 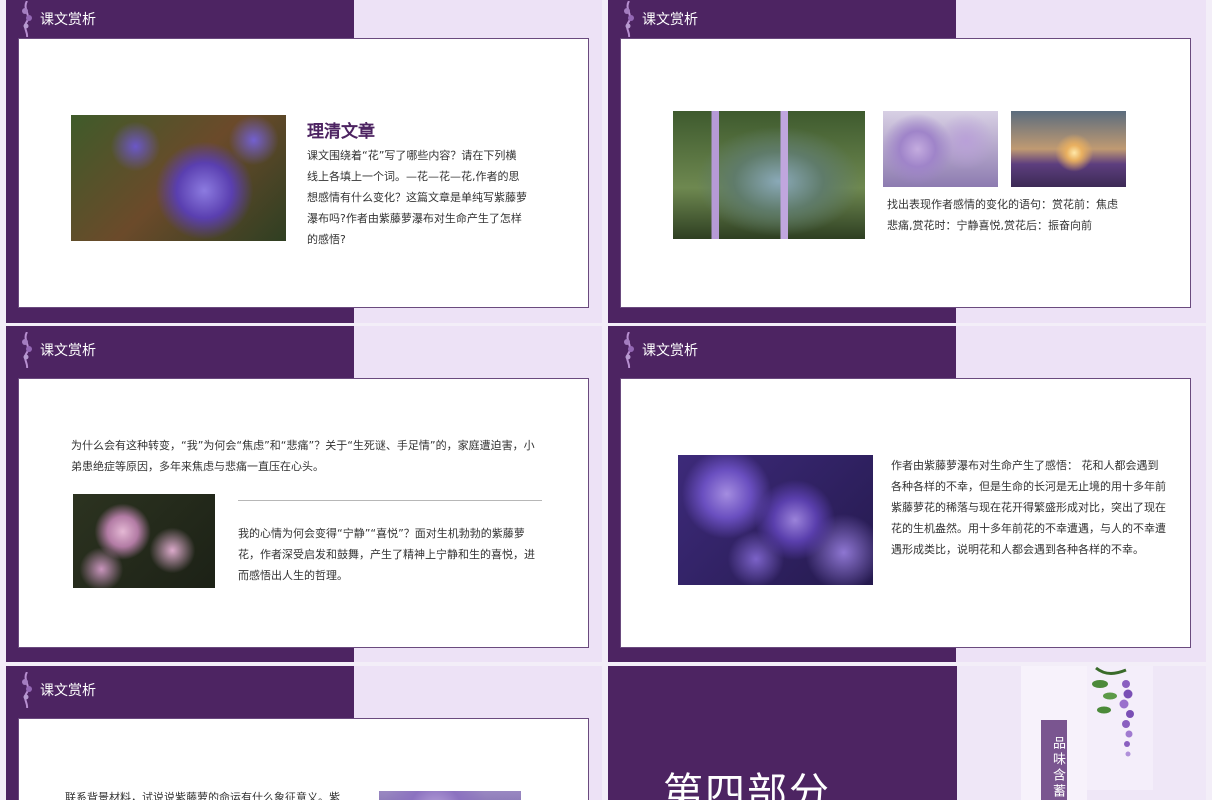 I want to click on lavender-sunset-photo, so click(x=1068, y=149).